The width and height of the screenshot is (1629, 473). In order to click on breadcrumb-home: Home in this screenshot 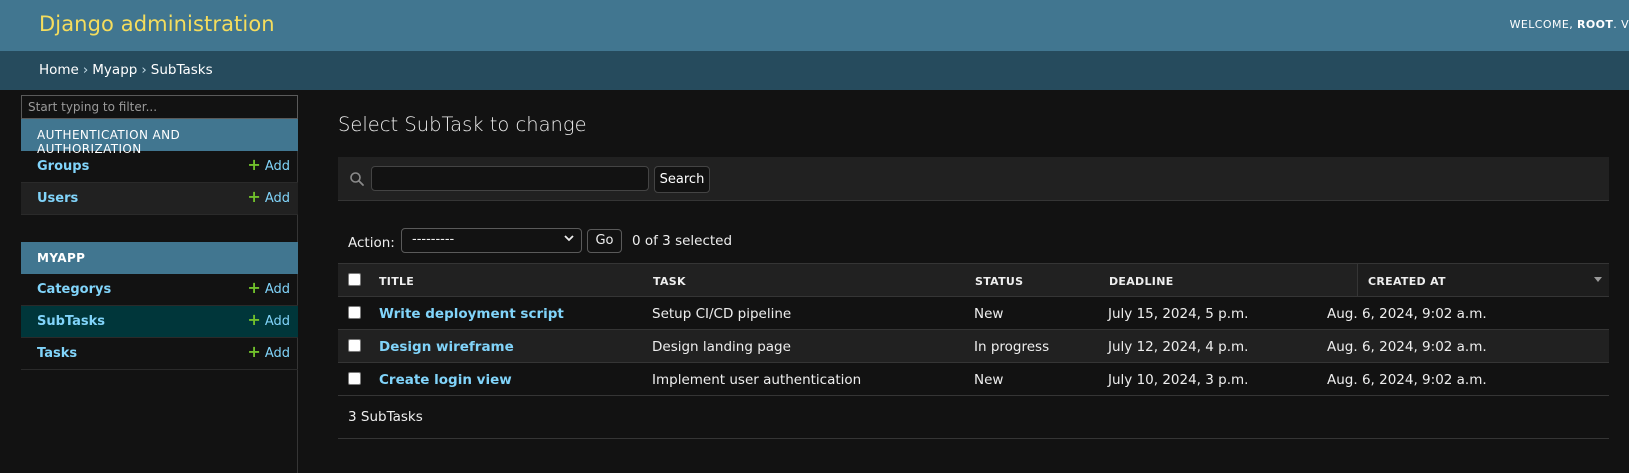, I will do `click(59, 70)`.